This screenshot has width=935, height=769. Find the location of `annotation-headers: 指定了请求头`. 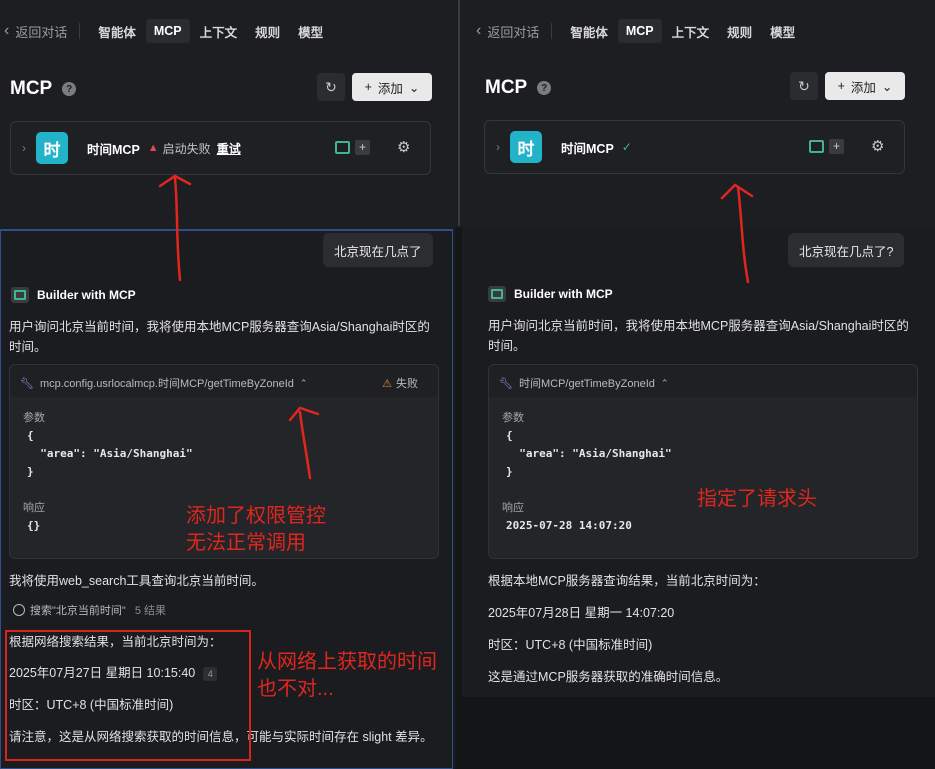

annotation-headers: 指定了请求头 is located at coordinates (757, 499).